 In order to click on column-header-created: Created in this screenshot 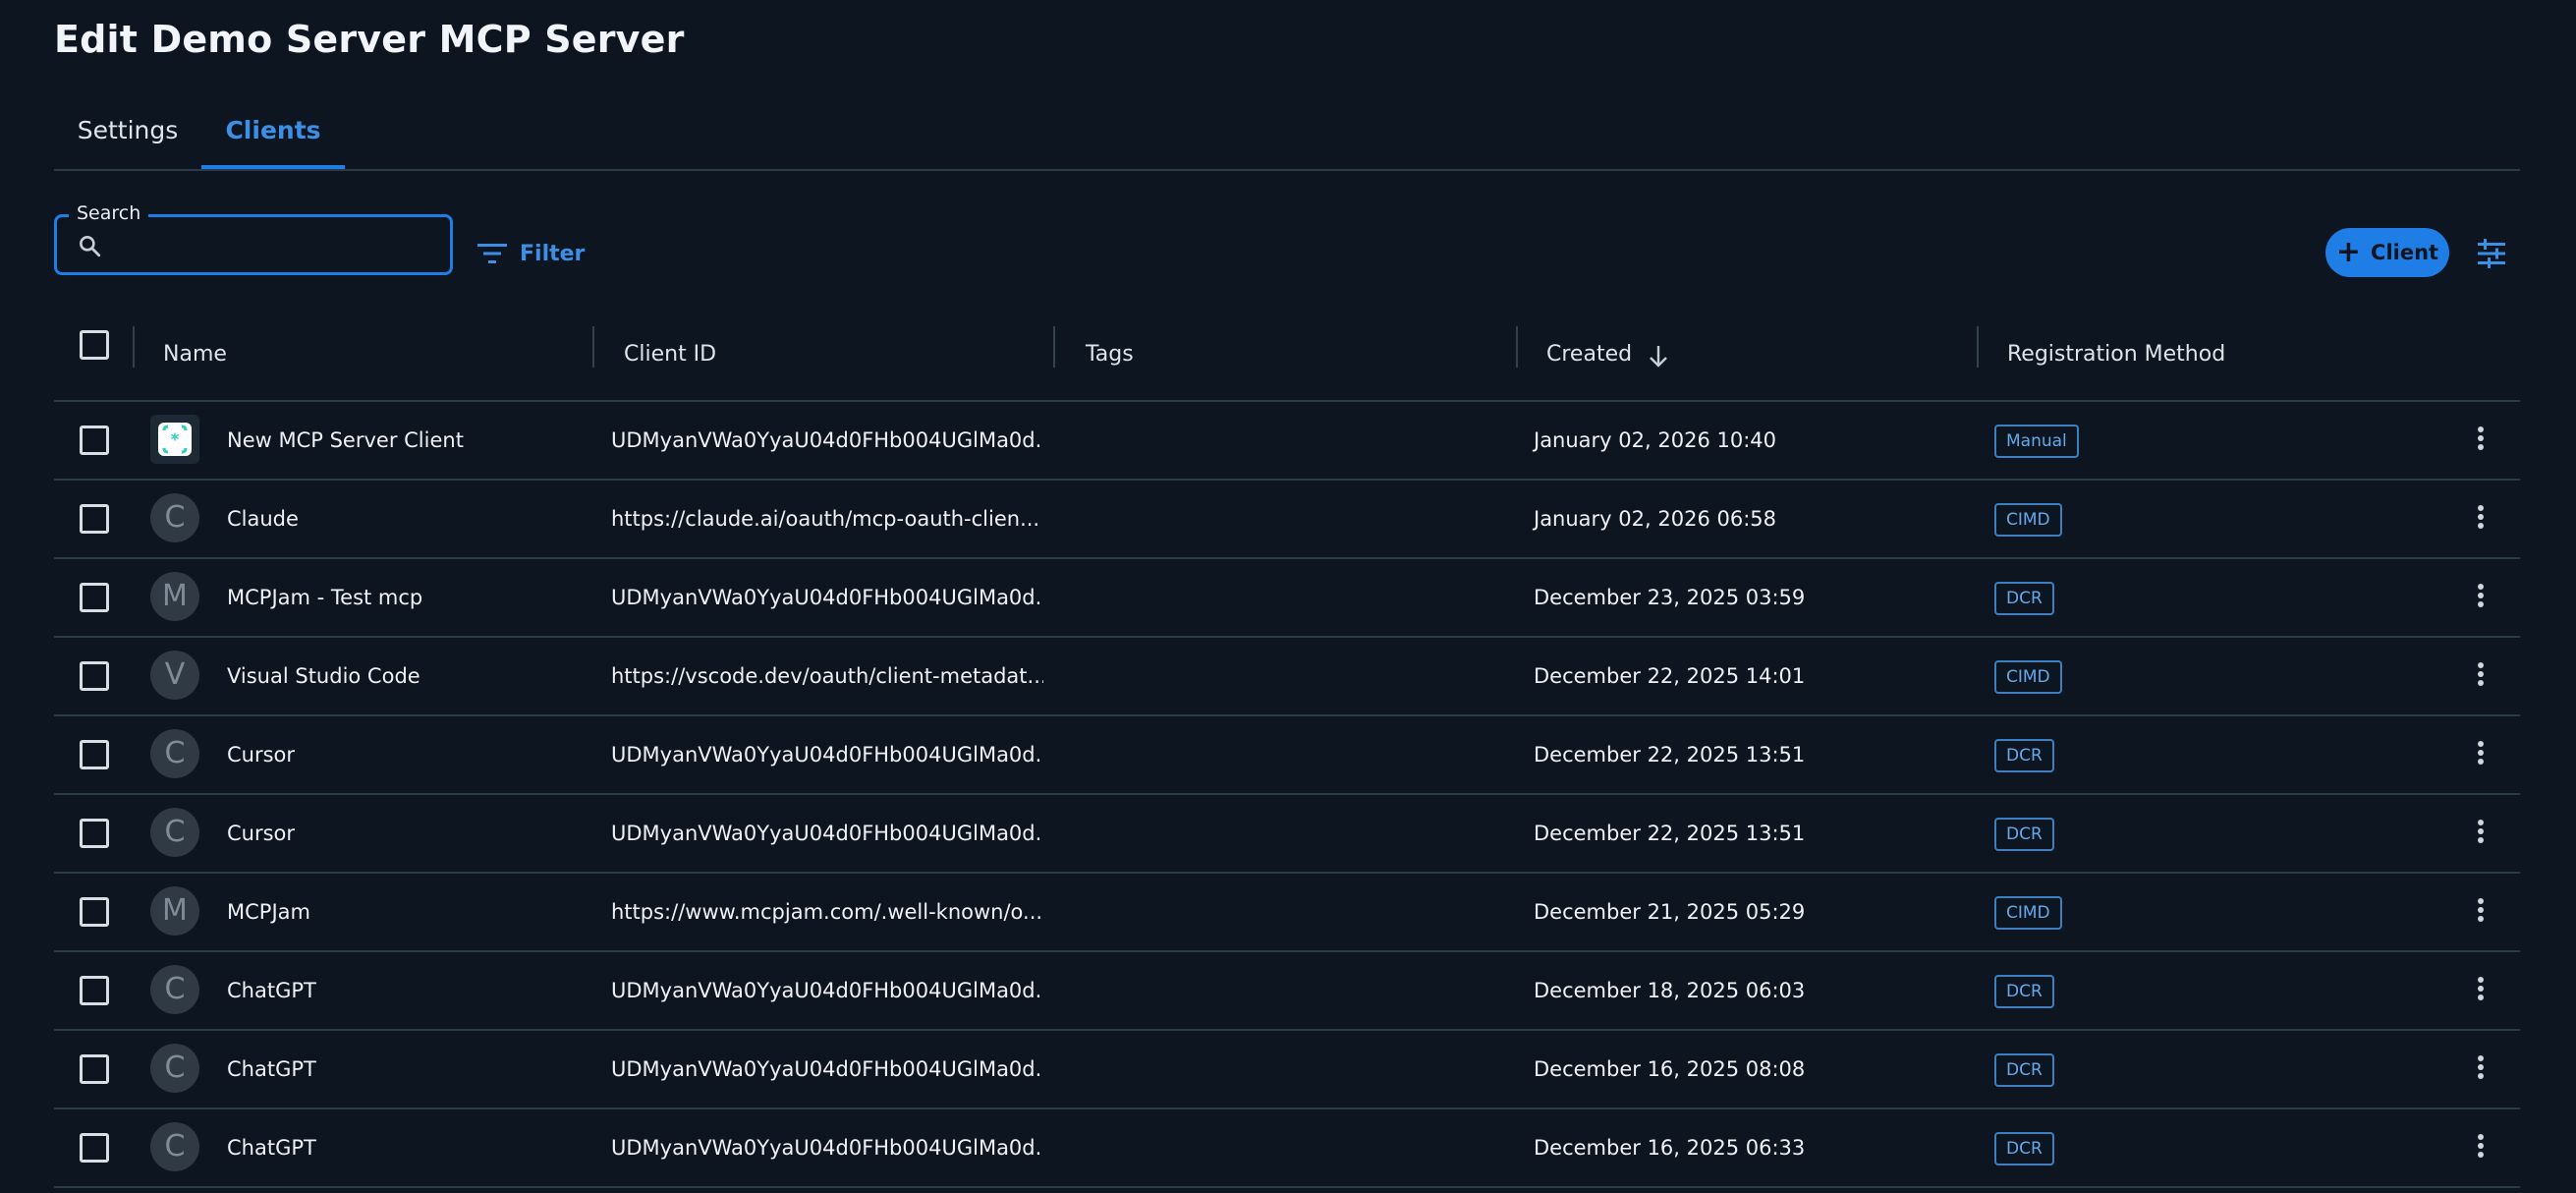, I will do `click(1589, 354)`.